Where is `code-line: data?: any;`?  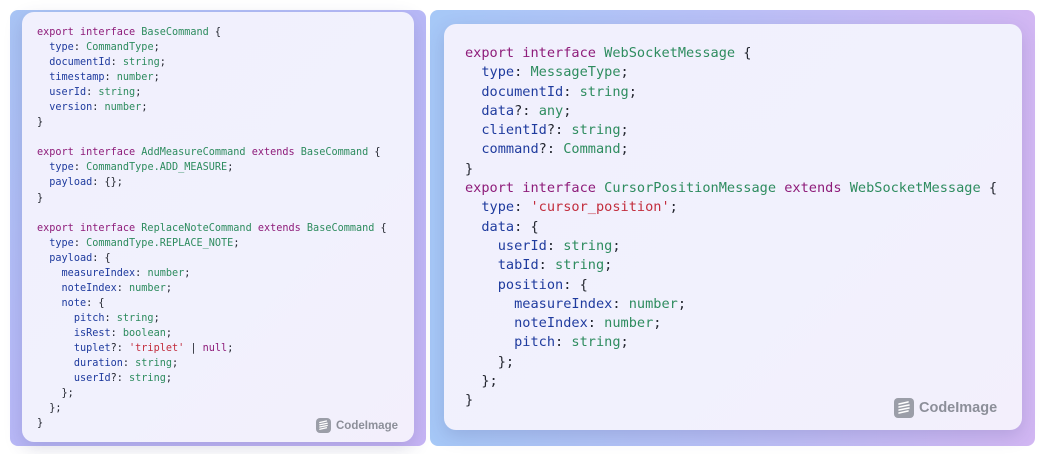
code-line: data?: any; is located at coordinates (731, 111).